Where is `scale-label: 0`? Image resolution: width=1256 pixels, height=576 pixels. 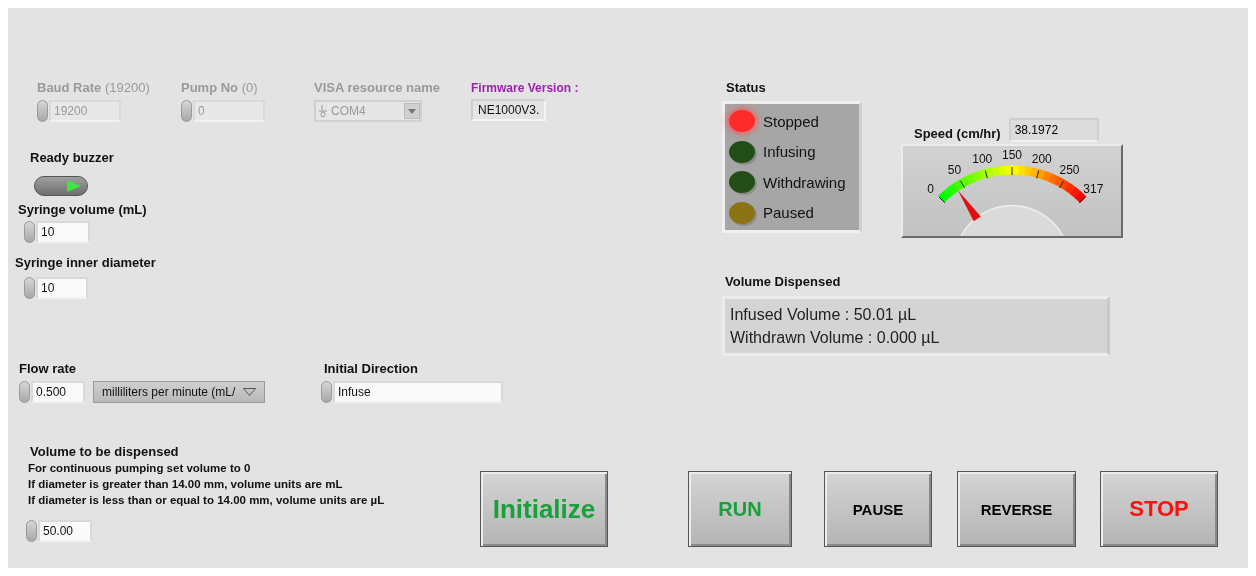 scale-label: 0 is located at coordinates (931, 188).